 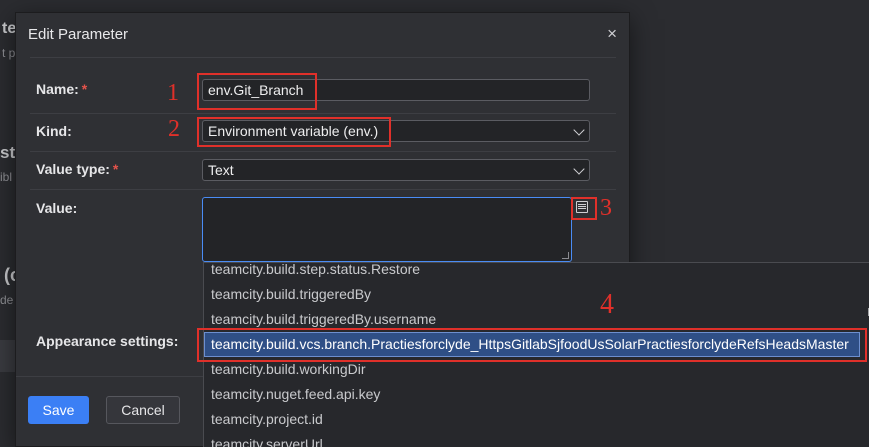 I want to click on list-item: teamcity.build.triggeredBy.username, so click(x=536, y=319).